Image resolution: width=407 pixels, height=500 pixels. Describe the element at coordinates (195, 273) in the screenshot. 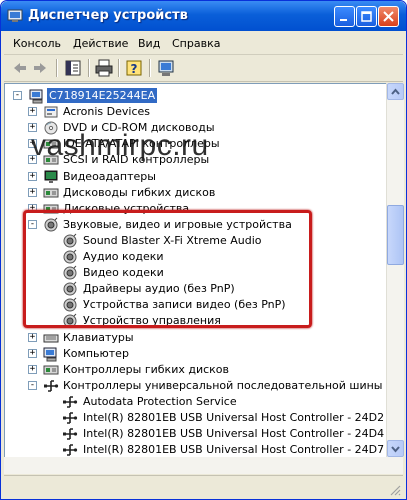

I see `tree-child-node: Видео кодеки` at that location.